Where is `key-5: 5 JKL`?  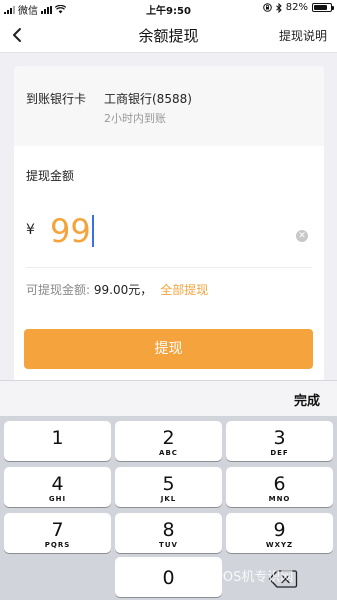
key-5: 5 JKL is located at coordinates (168, 487).